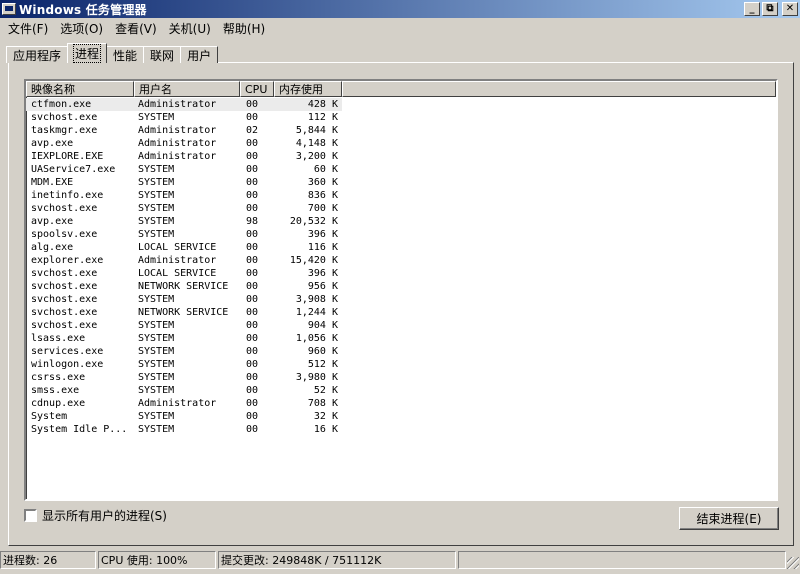  What do you see at coordinates (401, 390) in the screenshot?
I see `process-row: smss.exe SYSTEM 00 52 K` at bounding box center [401, 390].